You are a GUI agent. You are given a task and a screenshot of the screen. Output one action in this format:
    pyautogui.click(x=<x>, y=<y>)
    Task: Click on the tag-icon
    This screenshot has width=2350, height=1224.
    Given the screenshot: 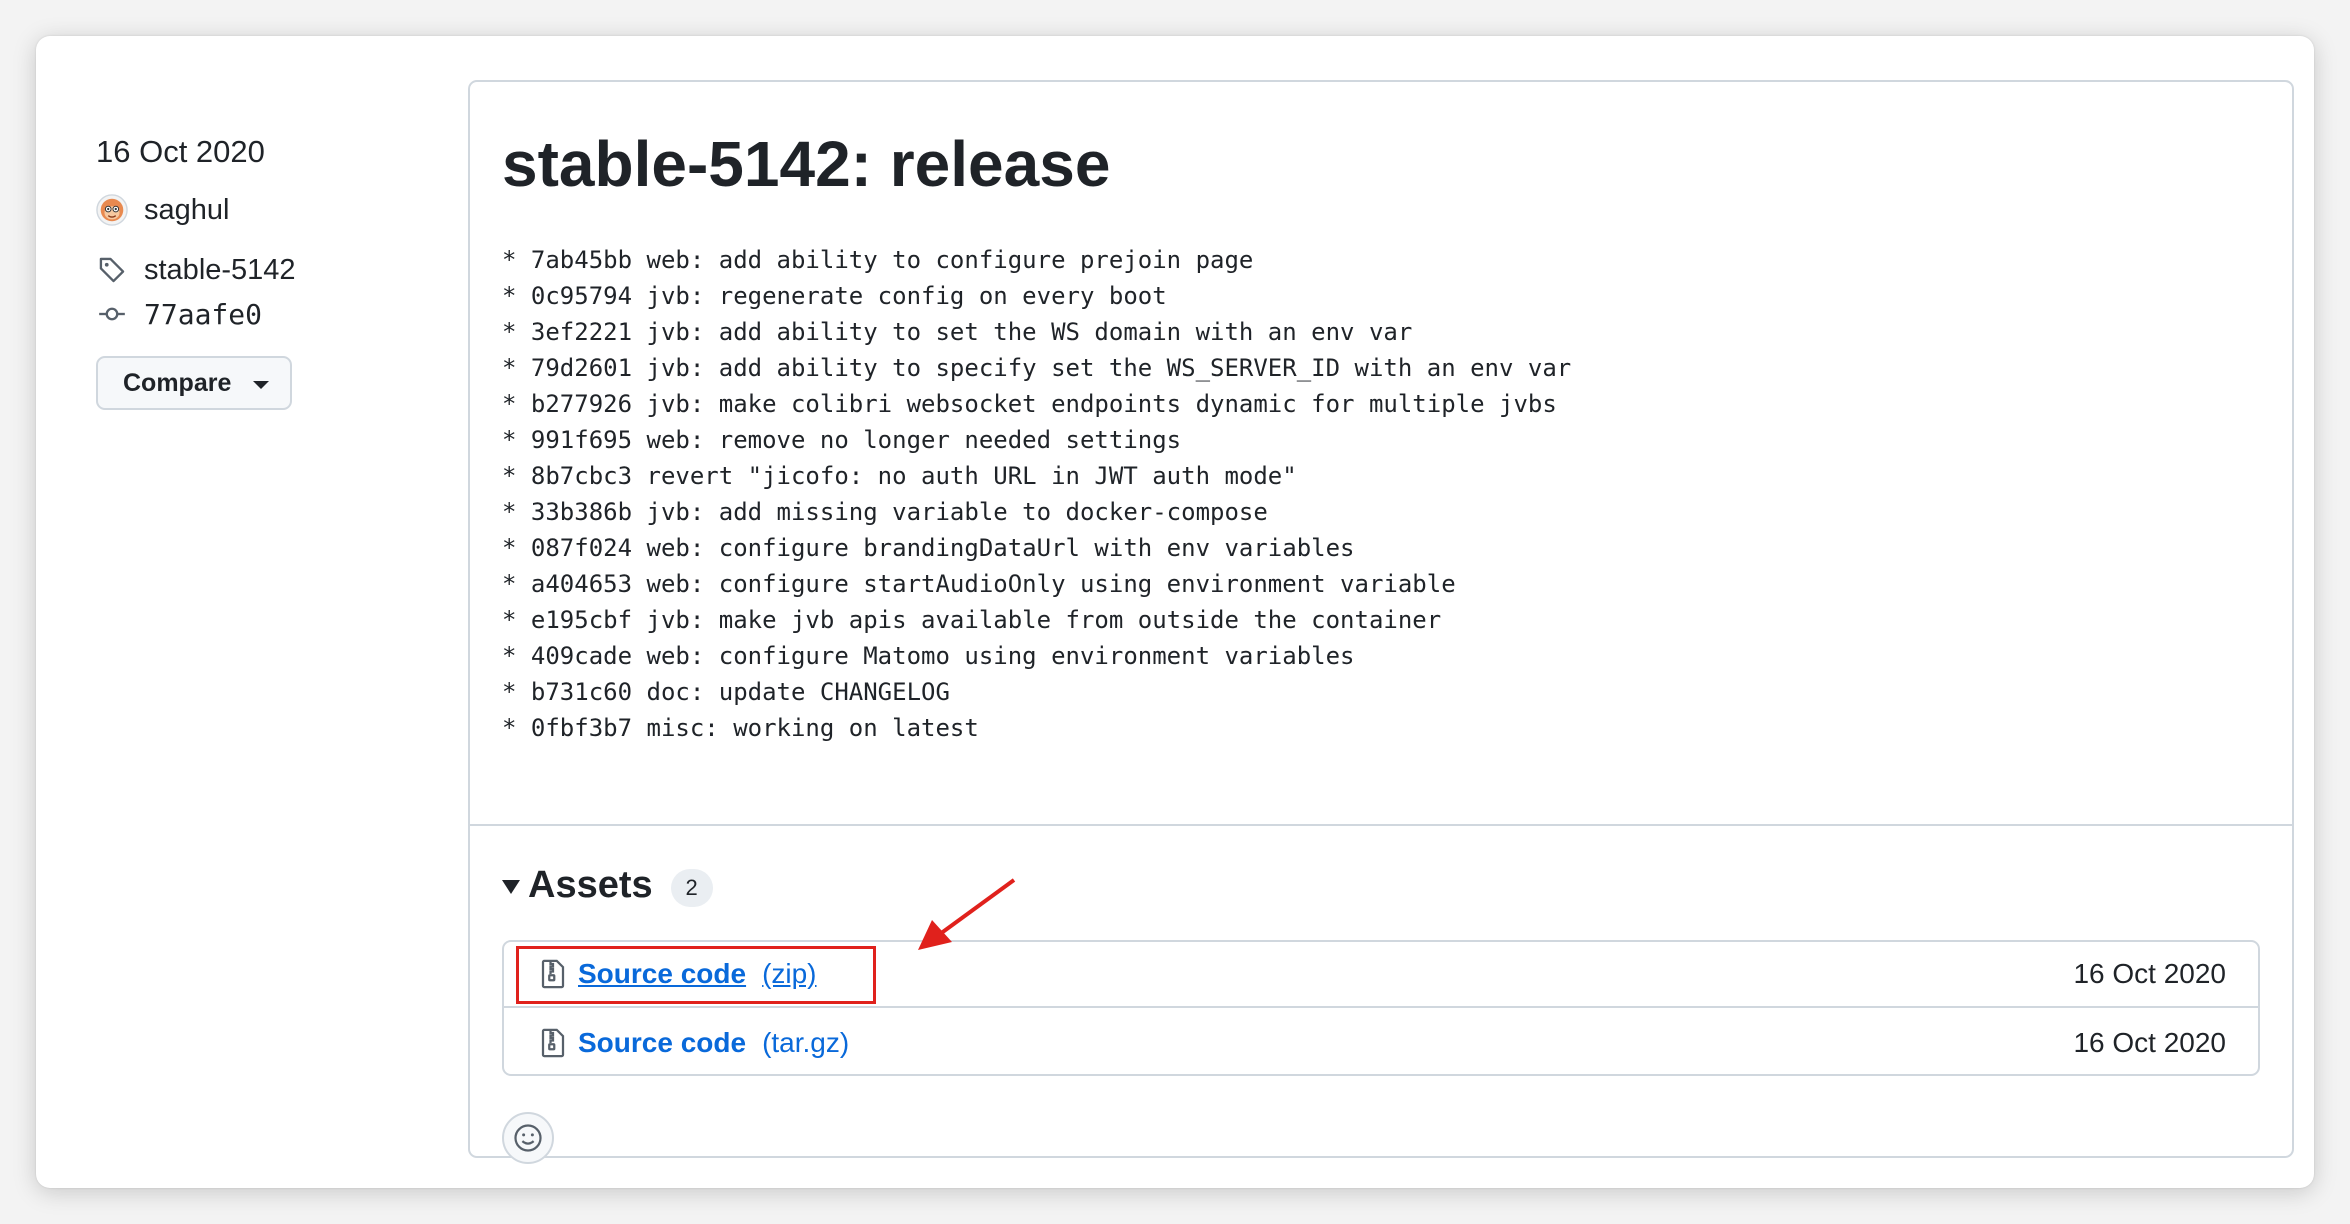 What is the action you would take?
    pyautogui.click(x=112, y=270)
    